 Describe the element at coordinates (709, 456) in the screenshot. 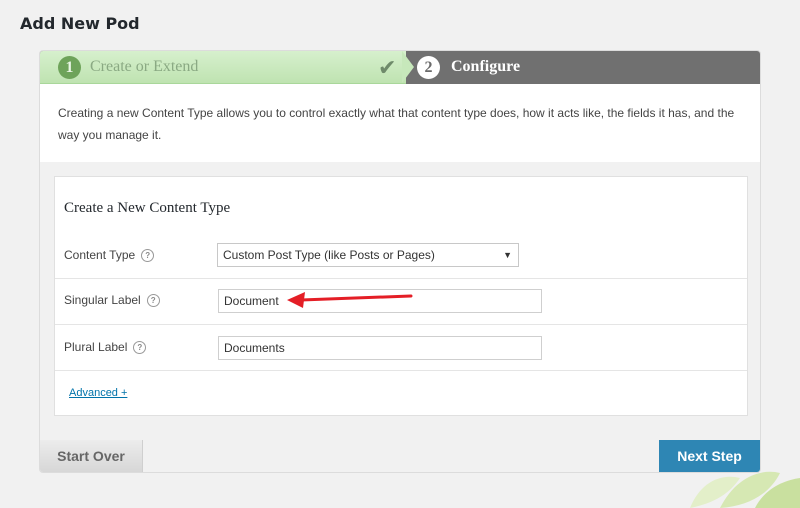

I see `next-step-button: Next Step` at that location.